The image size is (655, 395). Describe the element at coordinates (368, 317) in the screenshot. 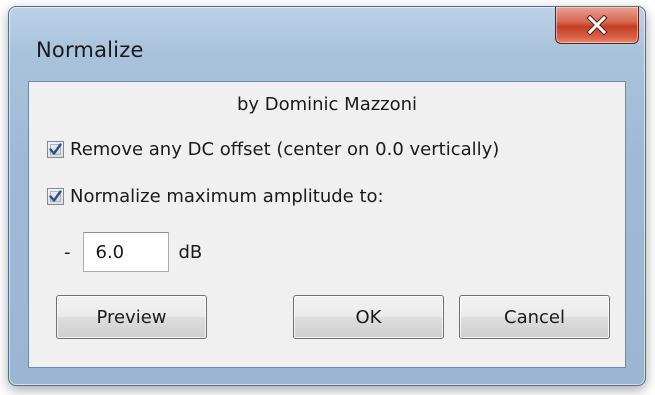

I see `ok-button: OK` at that location.